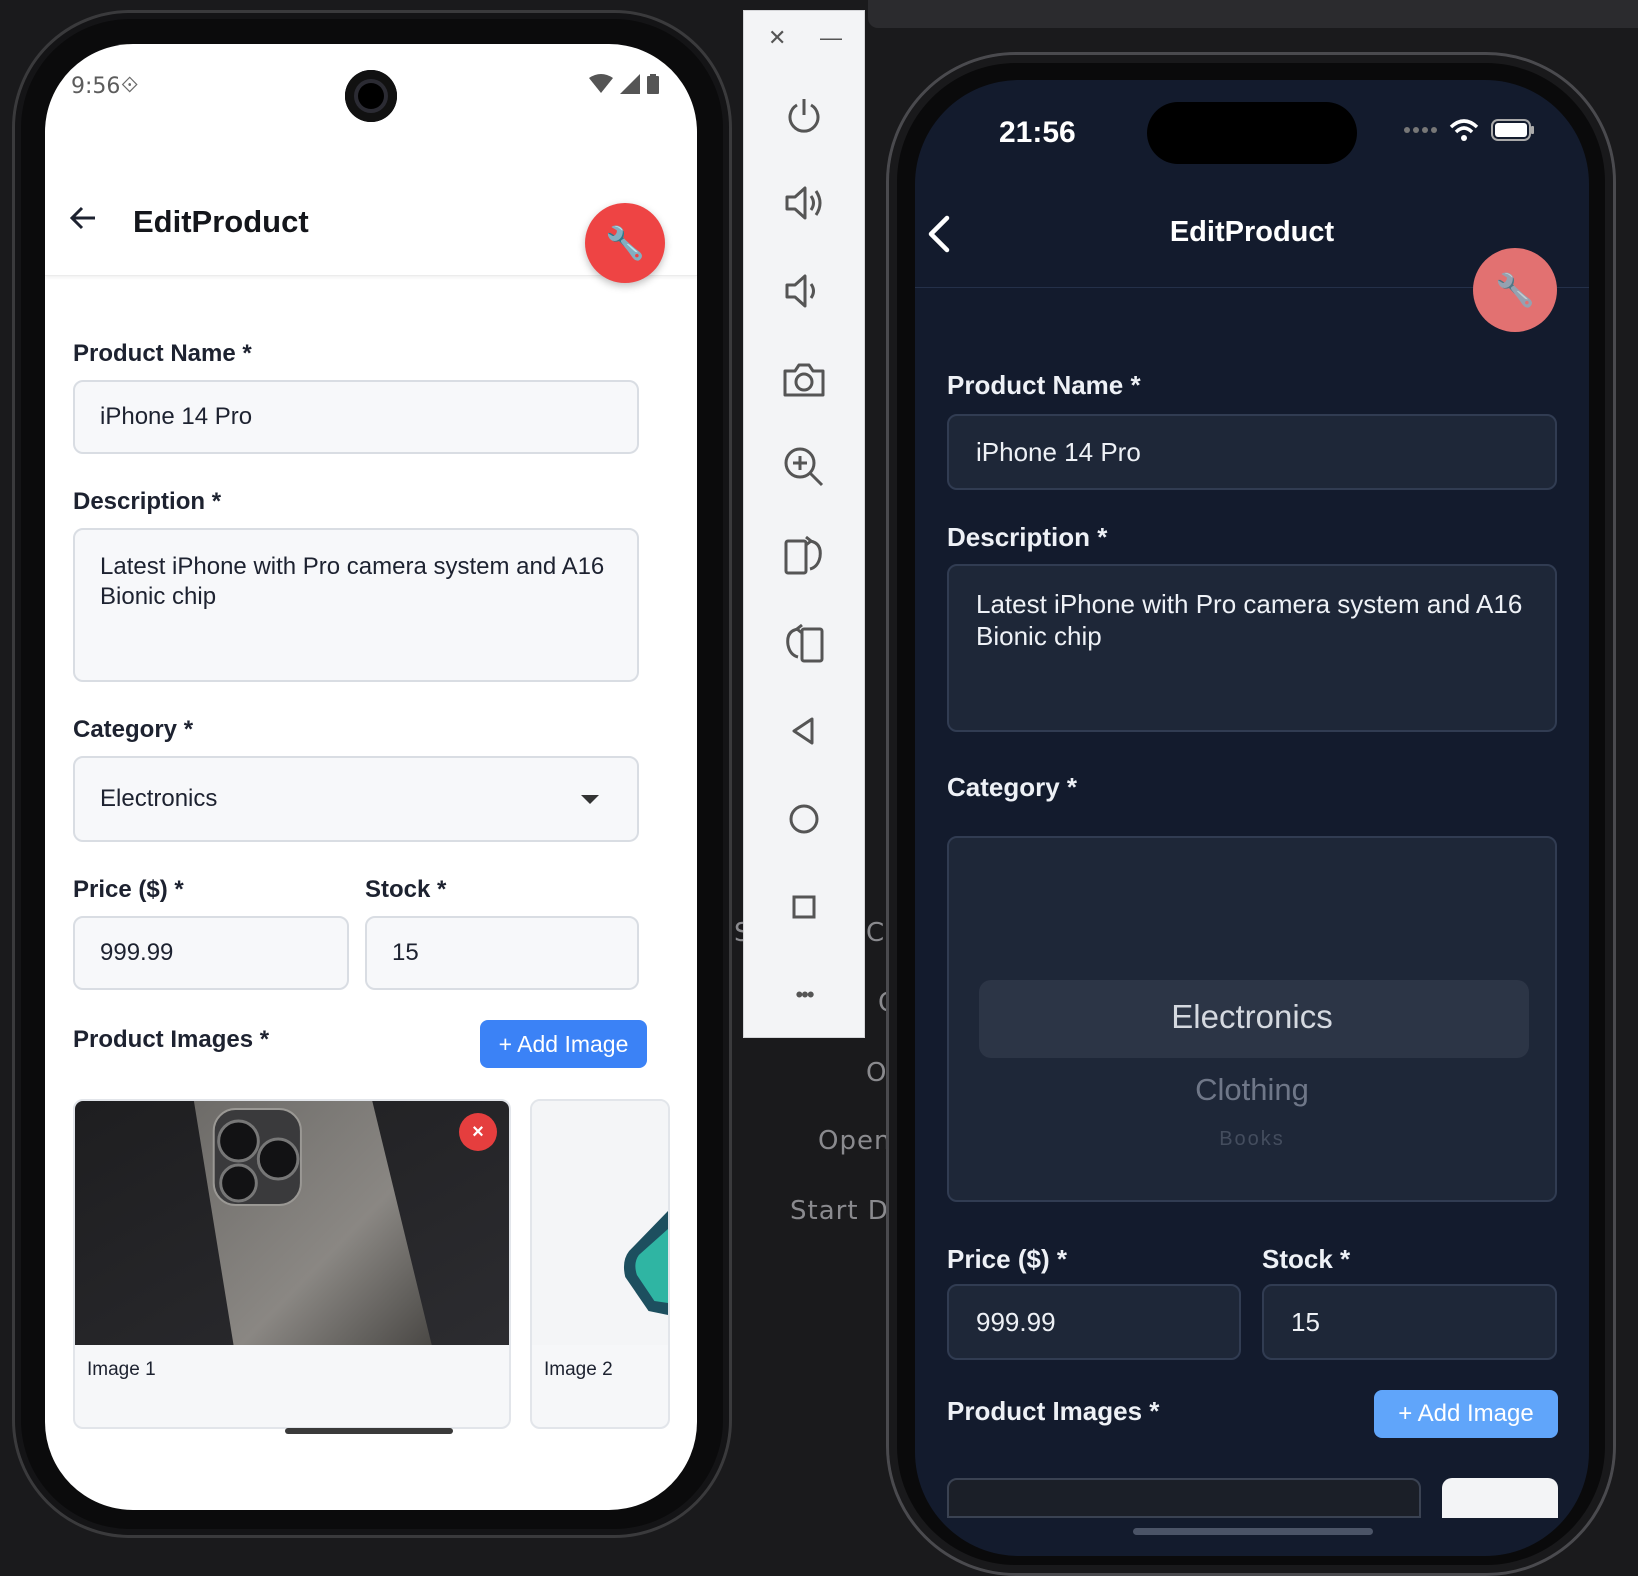 The image size is (1638, 1576). Describe the element at coordinates (804, 467) in the screenshot. I see `zoom-in-icon` at that location.